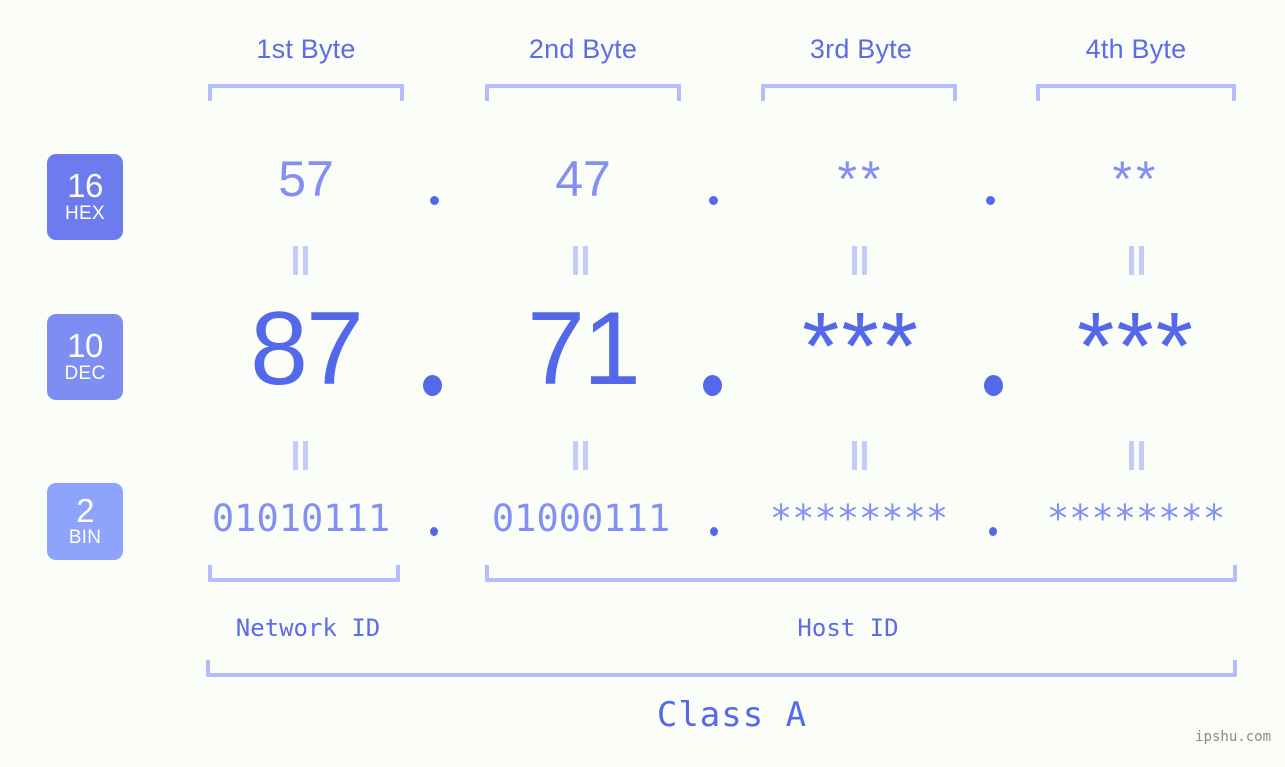 The image size is (1285, 767). I want to click on base-badge-hex-number: 16, so click(85, 186).